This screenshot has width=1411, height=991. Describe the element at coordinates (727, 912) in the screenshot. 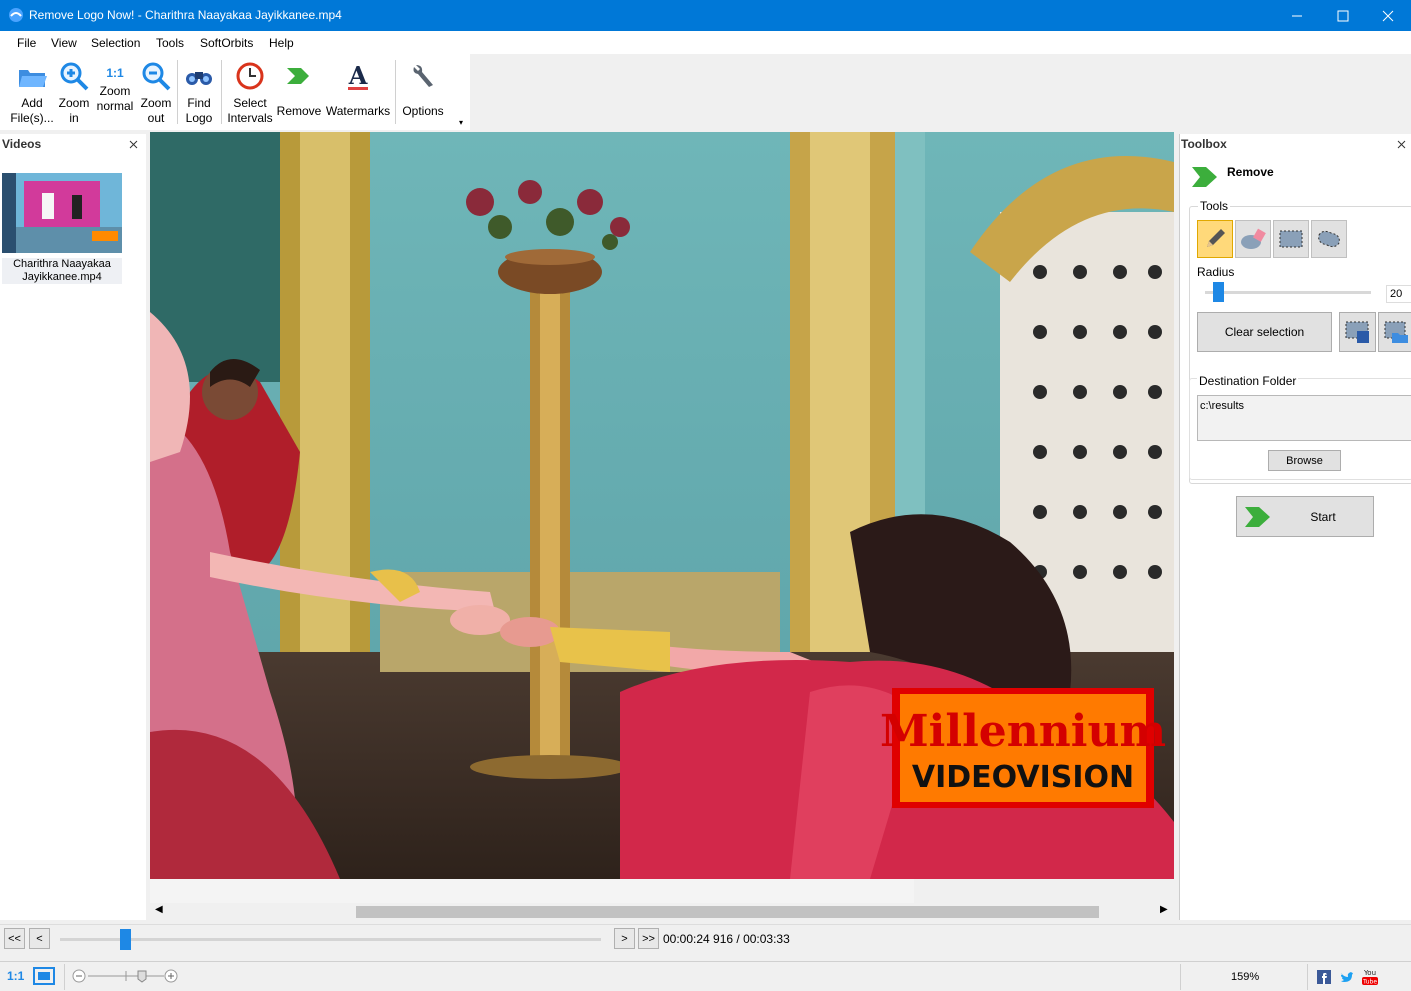

I see `scroll-thumb` at that location.